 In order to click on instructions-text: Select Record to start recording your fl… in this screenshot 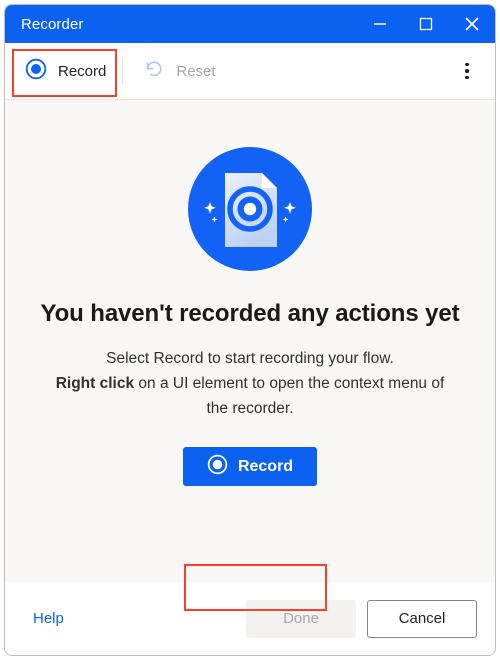, I will do `click(250, 383)`.